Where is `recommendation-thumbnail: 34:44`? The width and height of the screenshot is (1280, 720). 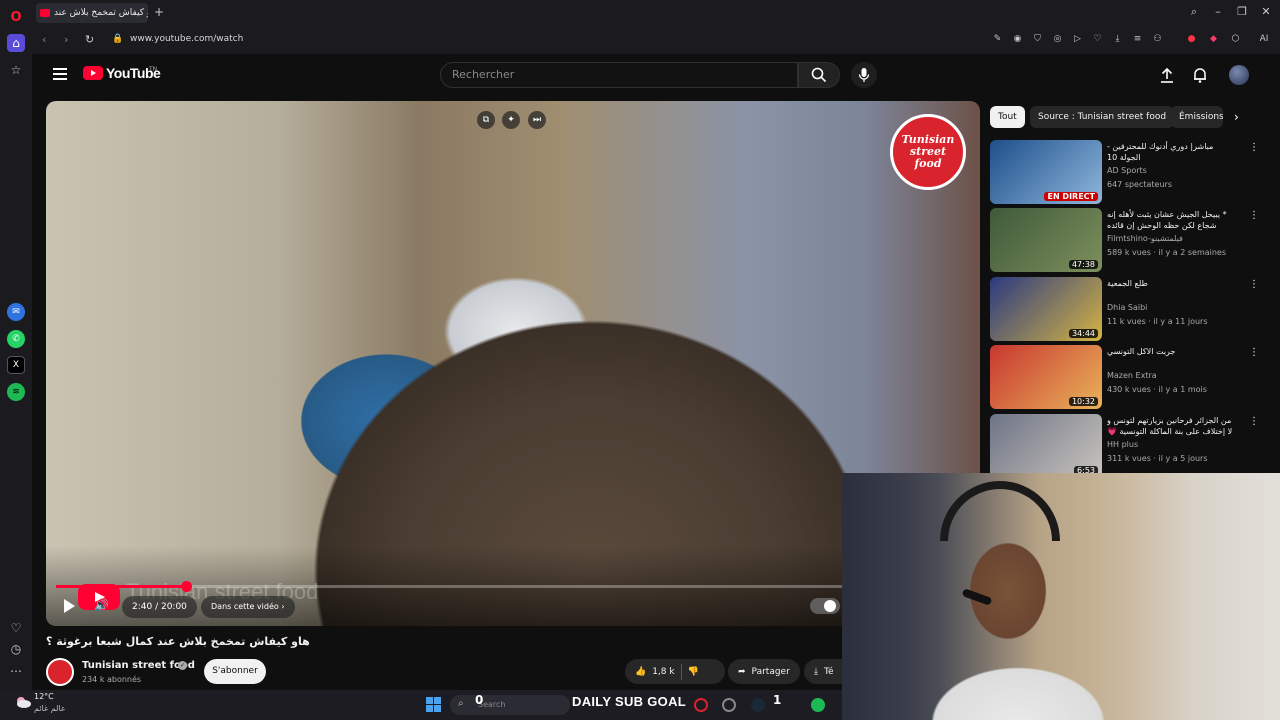 recommendation-thumbnail: 34:44 is located at coordinates (1046, 309).